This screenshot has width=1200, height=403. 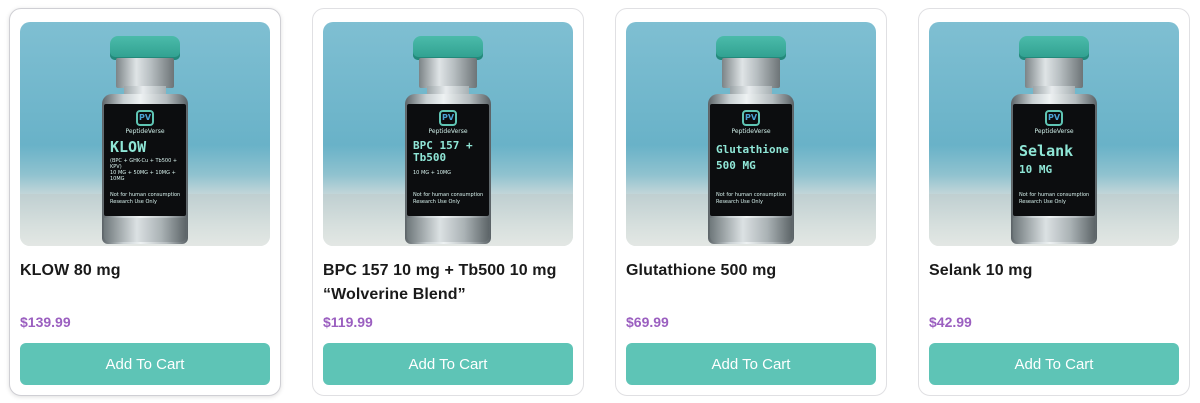 What do you see at coordinates (1046, 151) in the screenshot?
I see `vial-name: Selank` at bounding box center [1046, 151].